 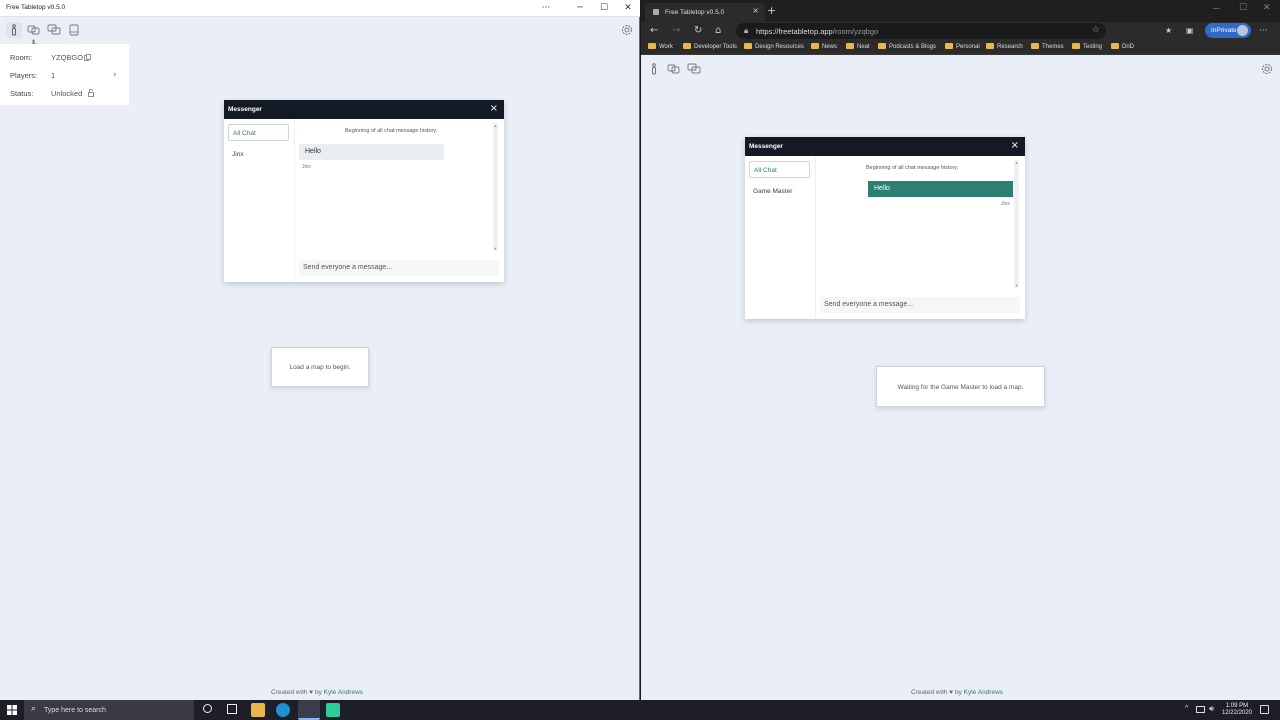 I want to click on players-count: 1, so click(x=53, y=75).